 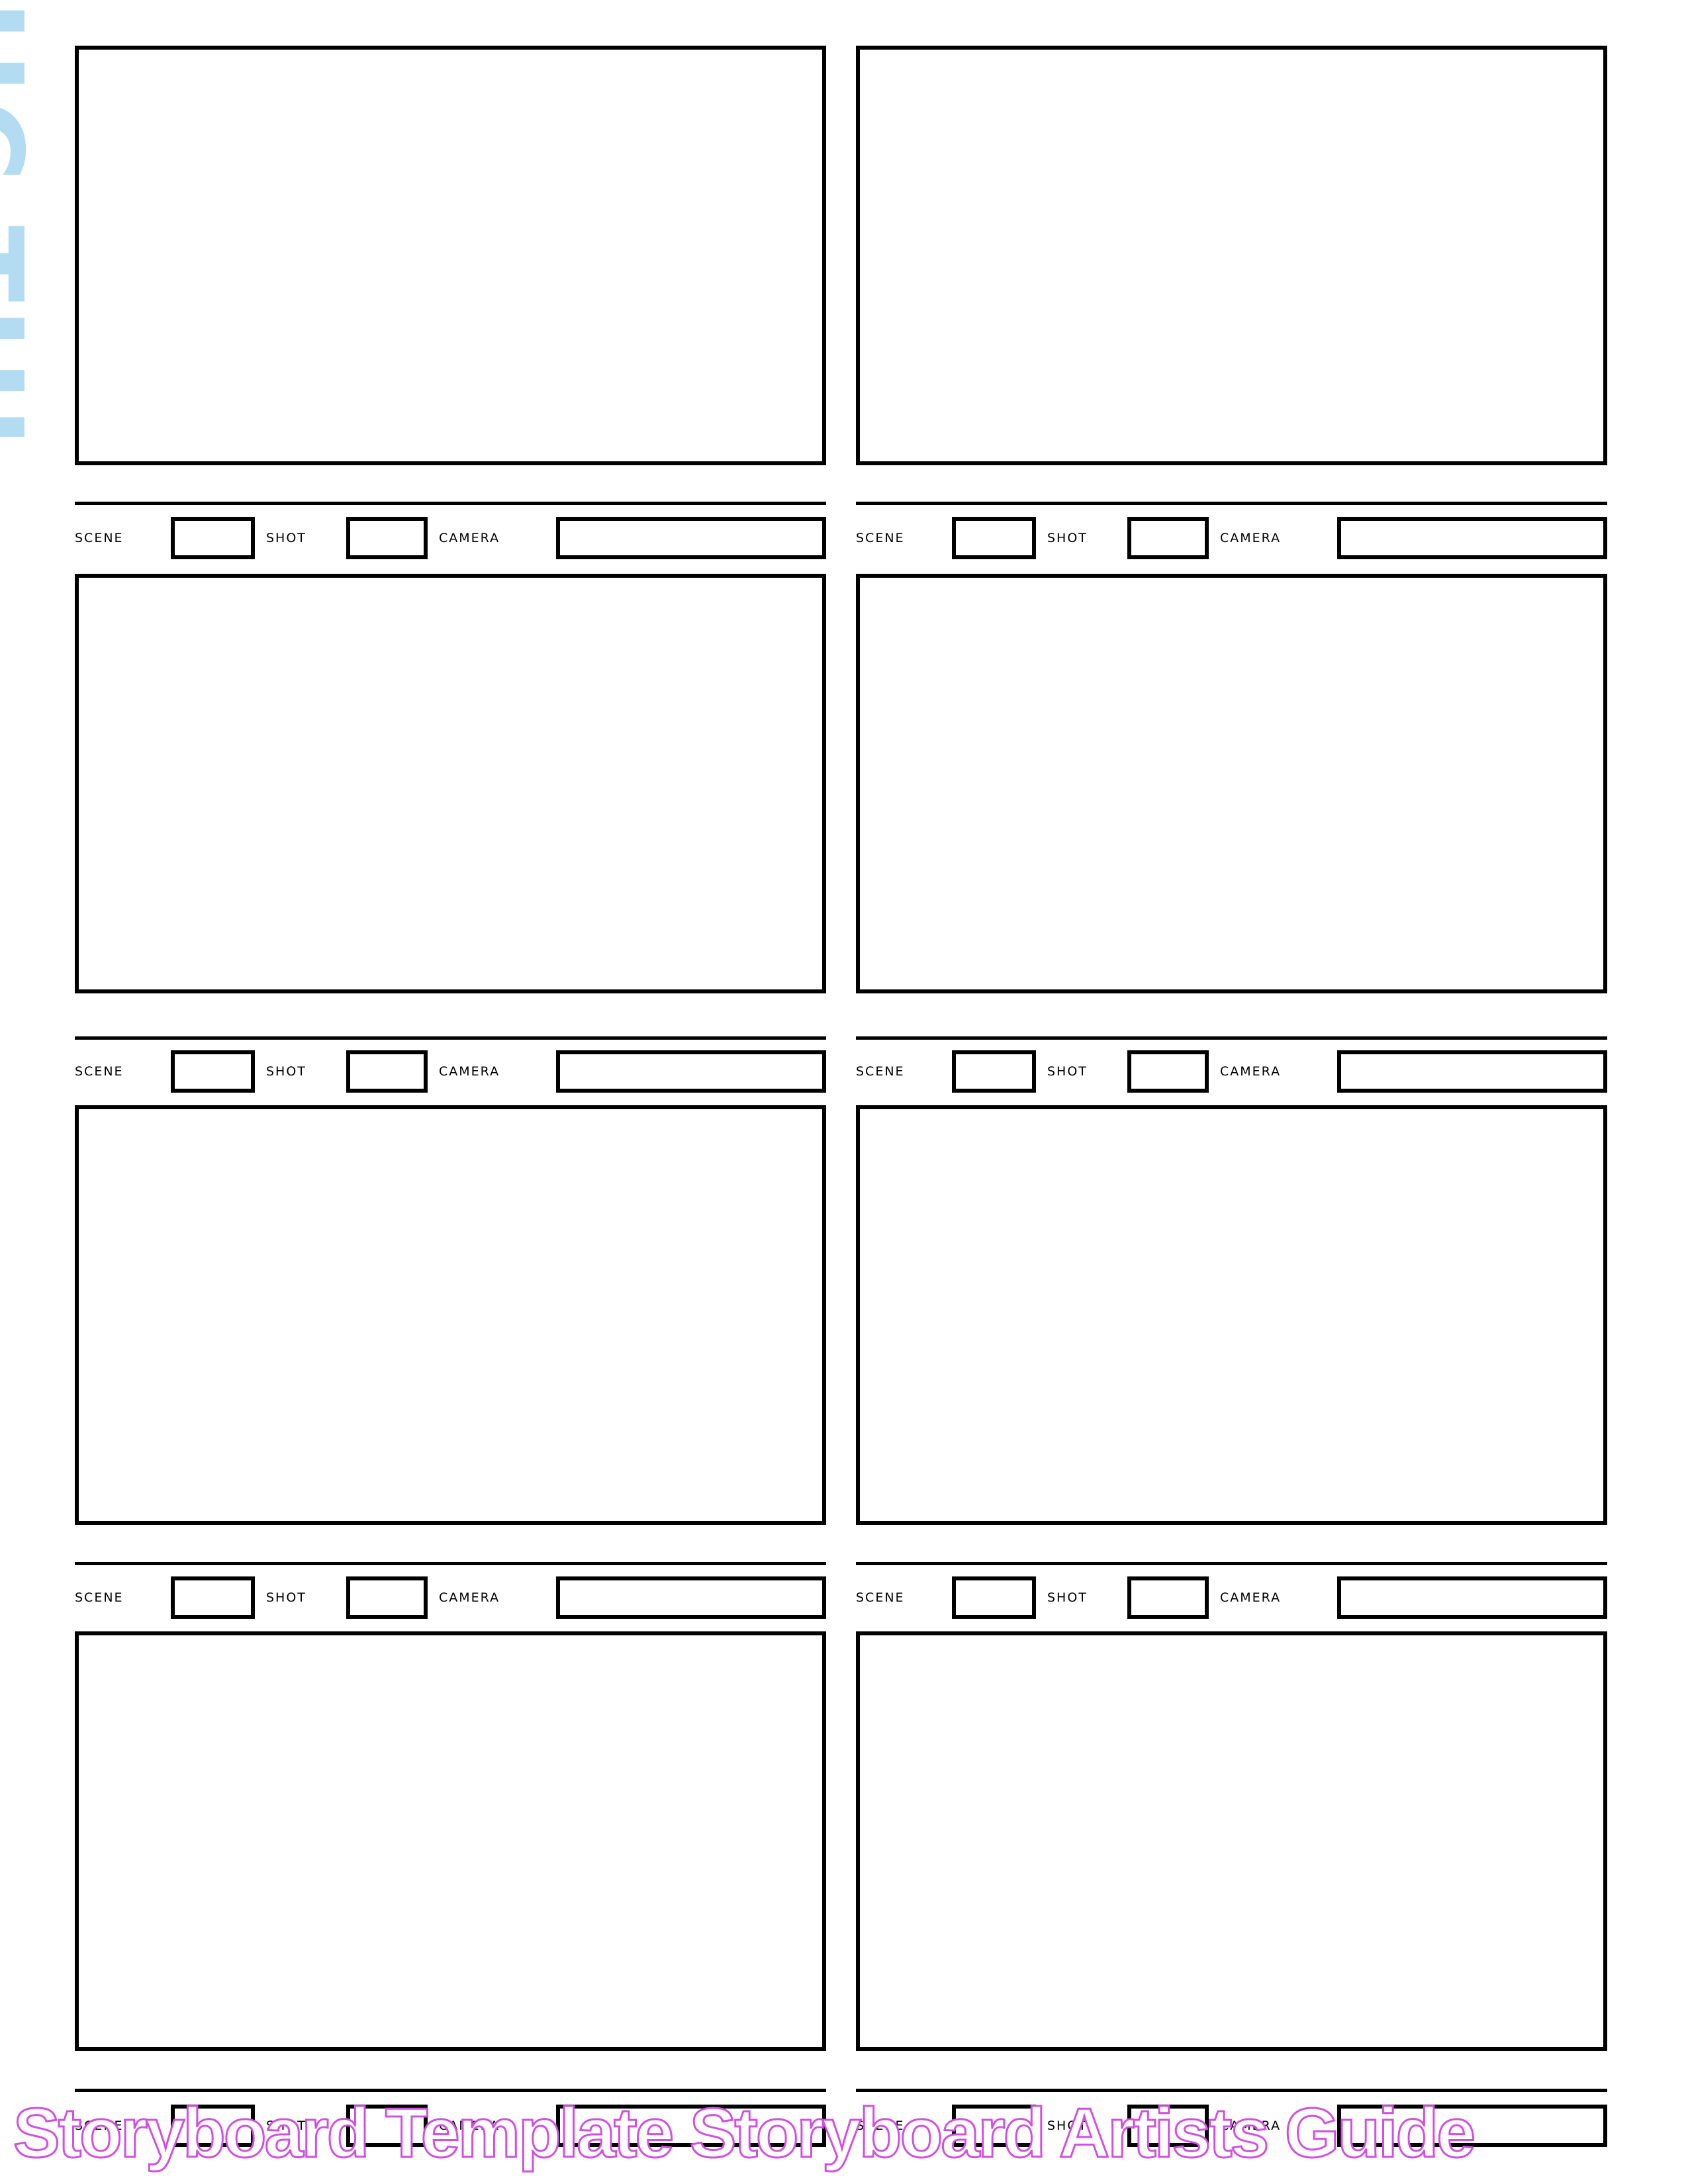 I want to click on side-logo-text: HC-THD, so click(x=18, y=219).